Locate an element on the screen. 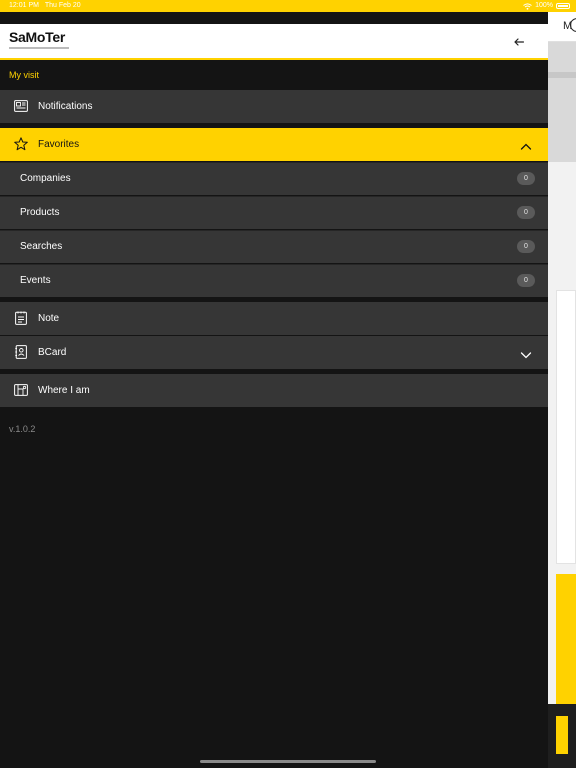  menu-item-label: BCard is located at coordinates (52, 352).